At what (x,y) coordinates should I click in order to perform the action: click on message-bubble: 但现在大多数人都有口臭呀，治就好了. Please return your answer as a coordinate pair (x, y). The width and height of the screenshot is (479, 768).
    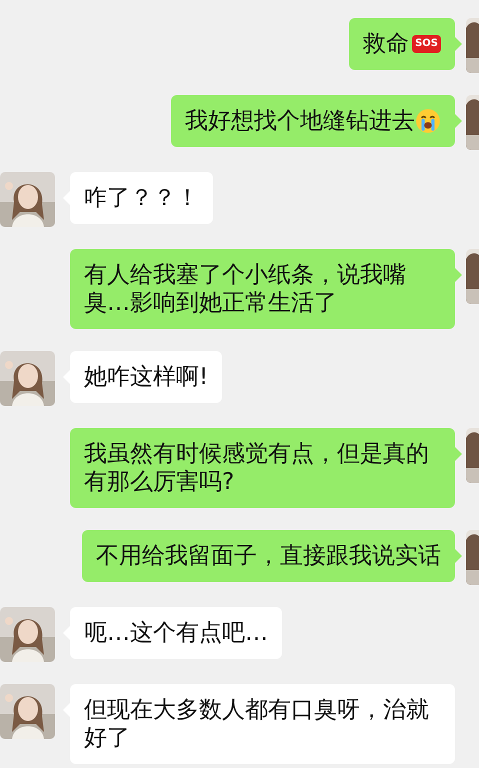
    Looking at the image, I should click on (262, 724).